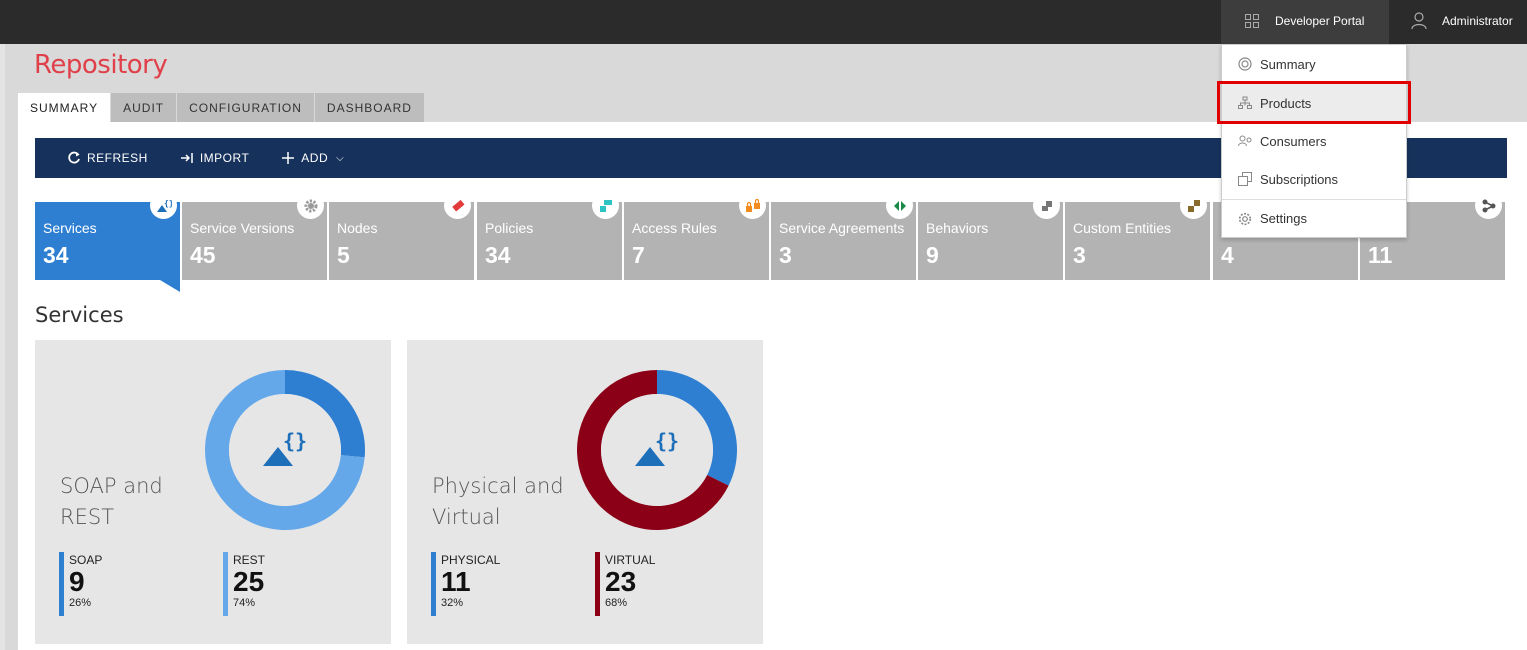  What do you see at coordinates (288, 158) in the screenshot?
I see `plus-icon` at bounding box center [288, 158].